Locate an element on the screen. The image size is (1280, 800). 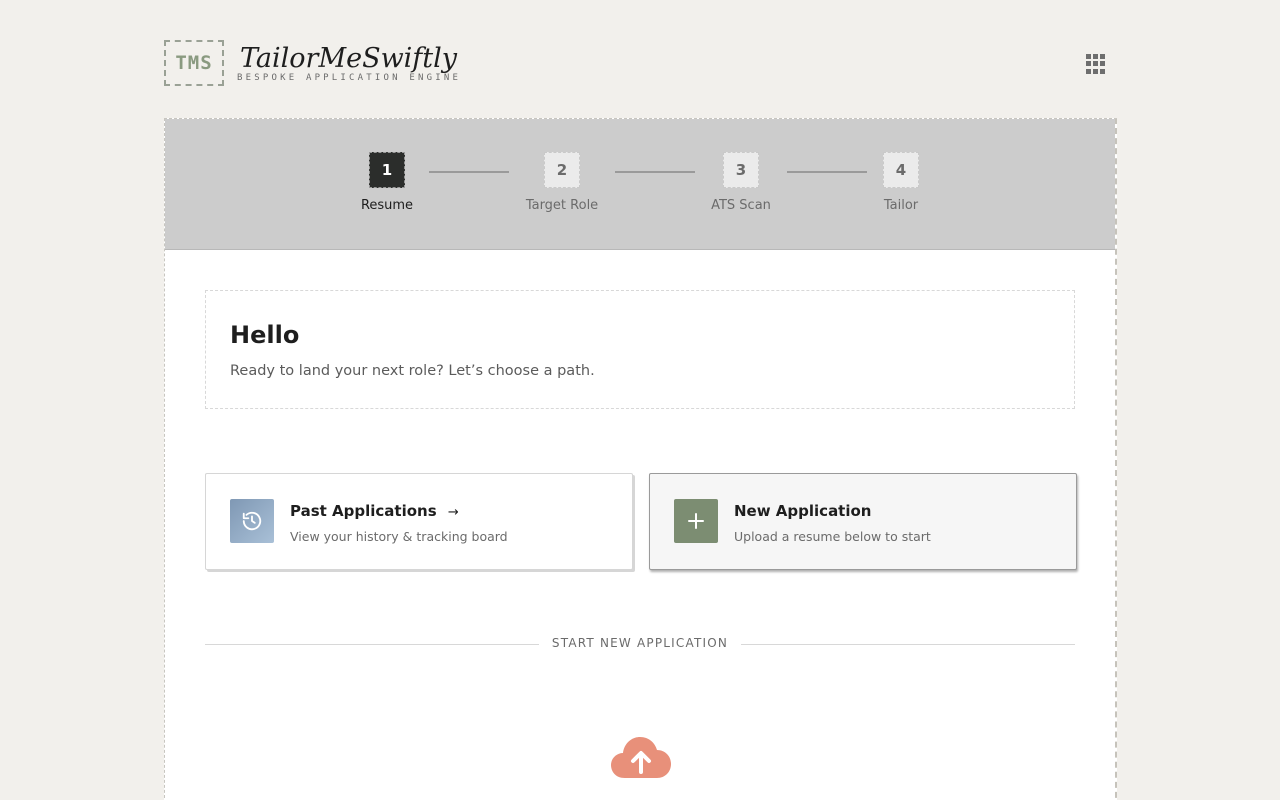
cloud-upload-icon is located at coordinates (641, 758).